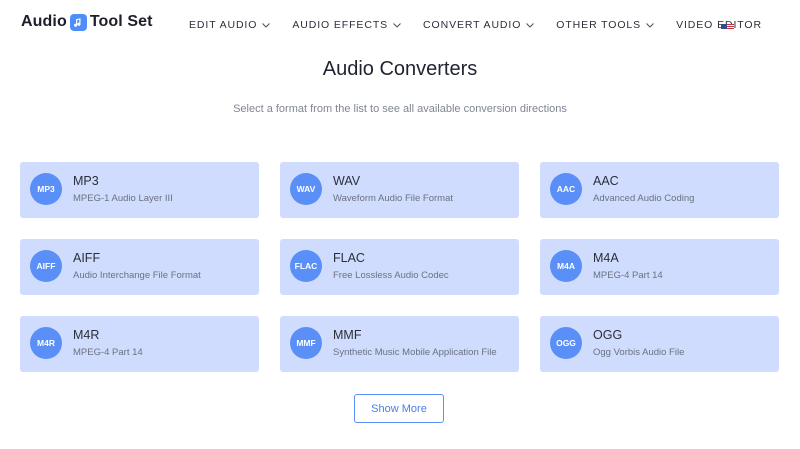 This screenshot has height=449, width=800. I want to click on format-description: Free Lossless Audio Codec, so click(391, 275).